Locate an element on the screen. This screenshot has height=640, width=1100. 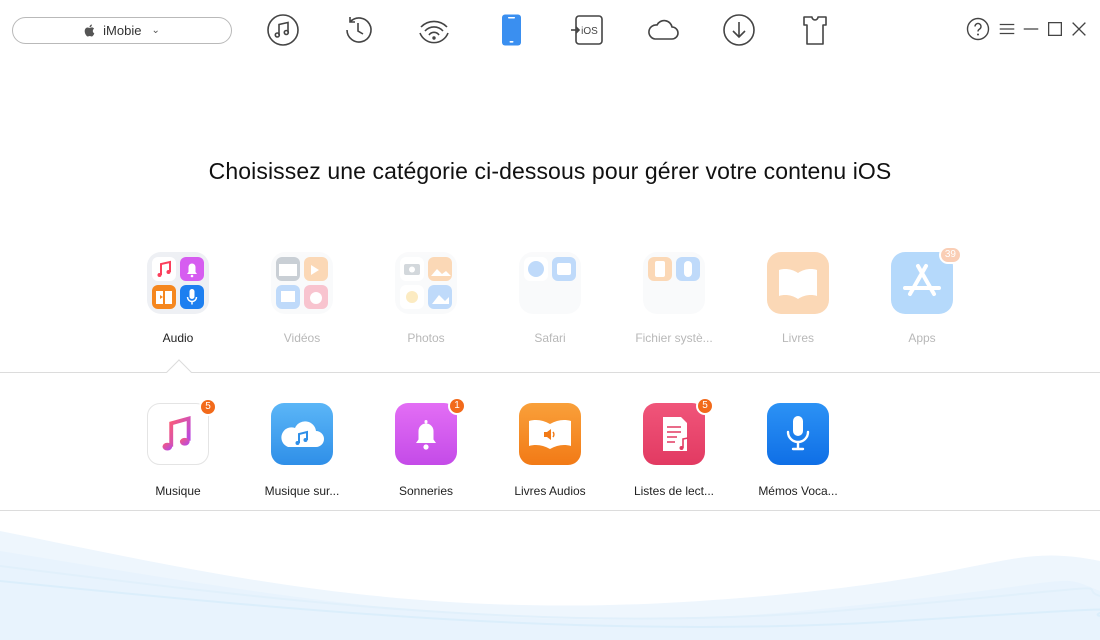
apps-count-badge: 39 is located at coordinates (950, 255).